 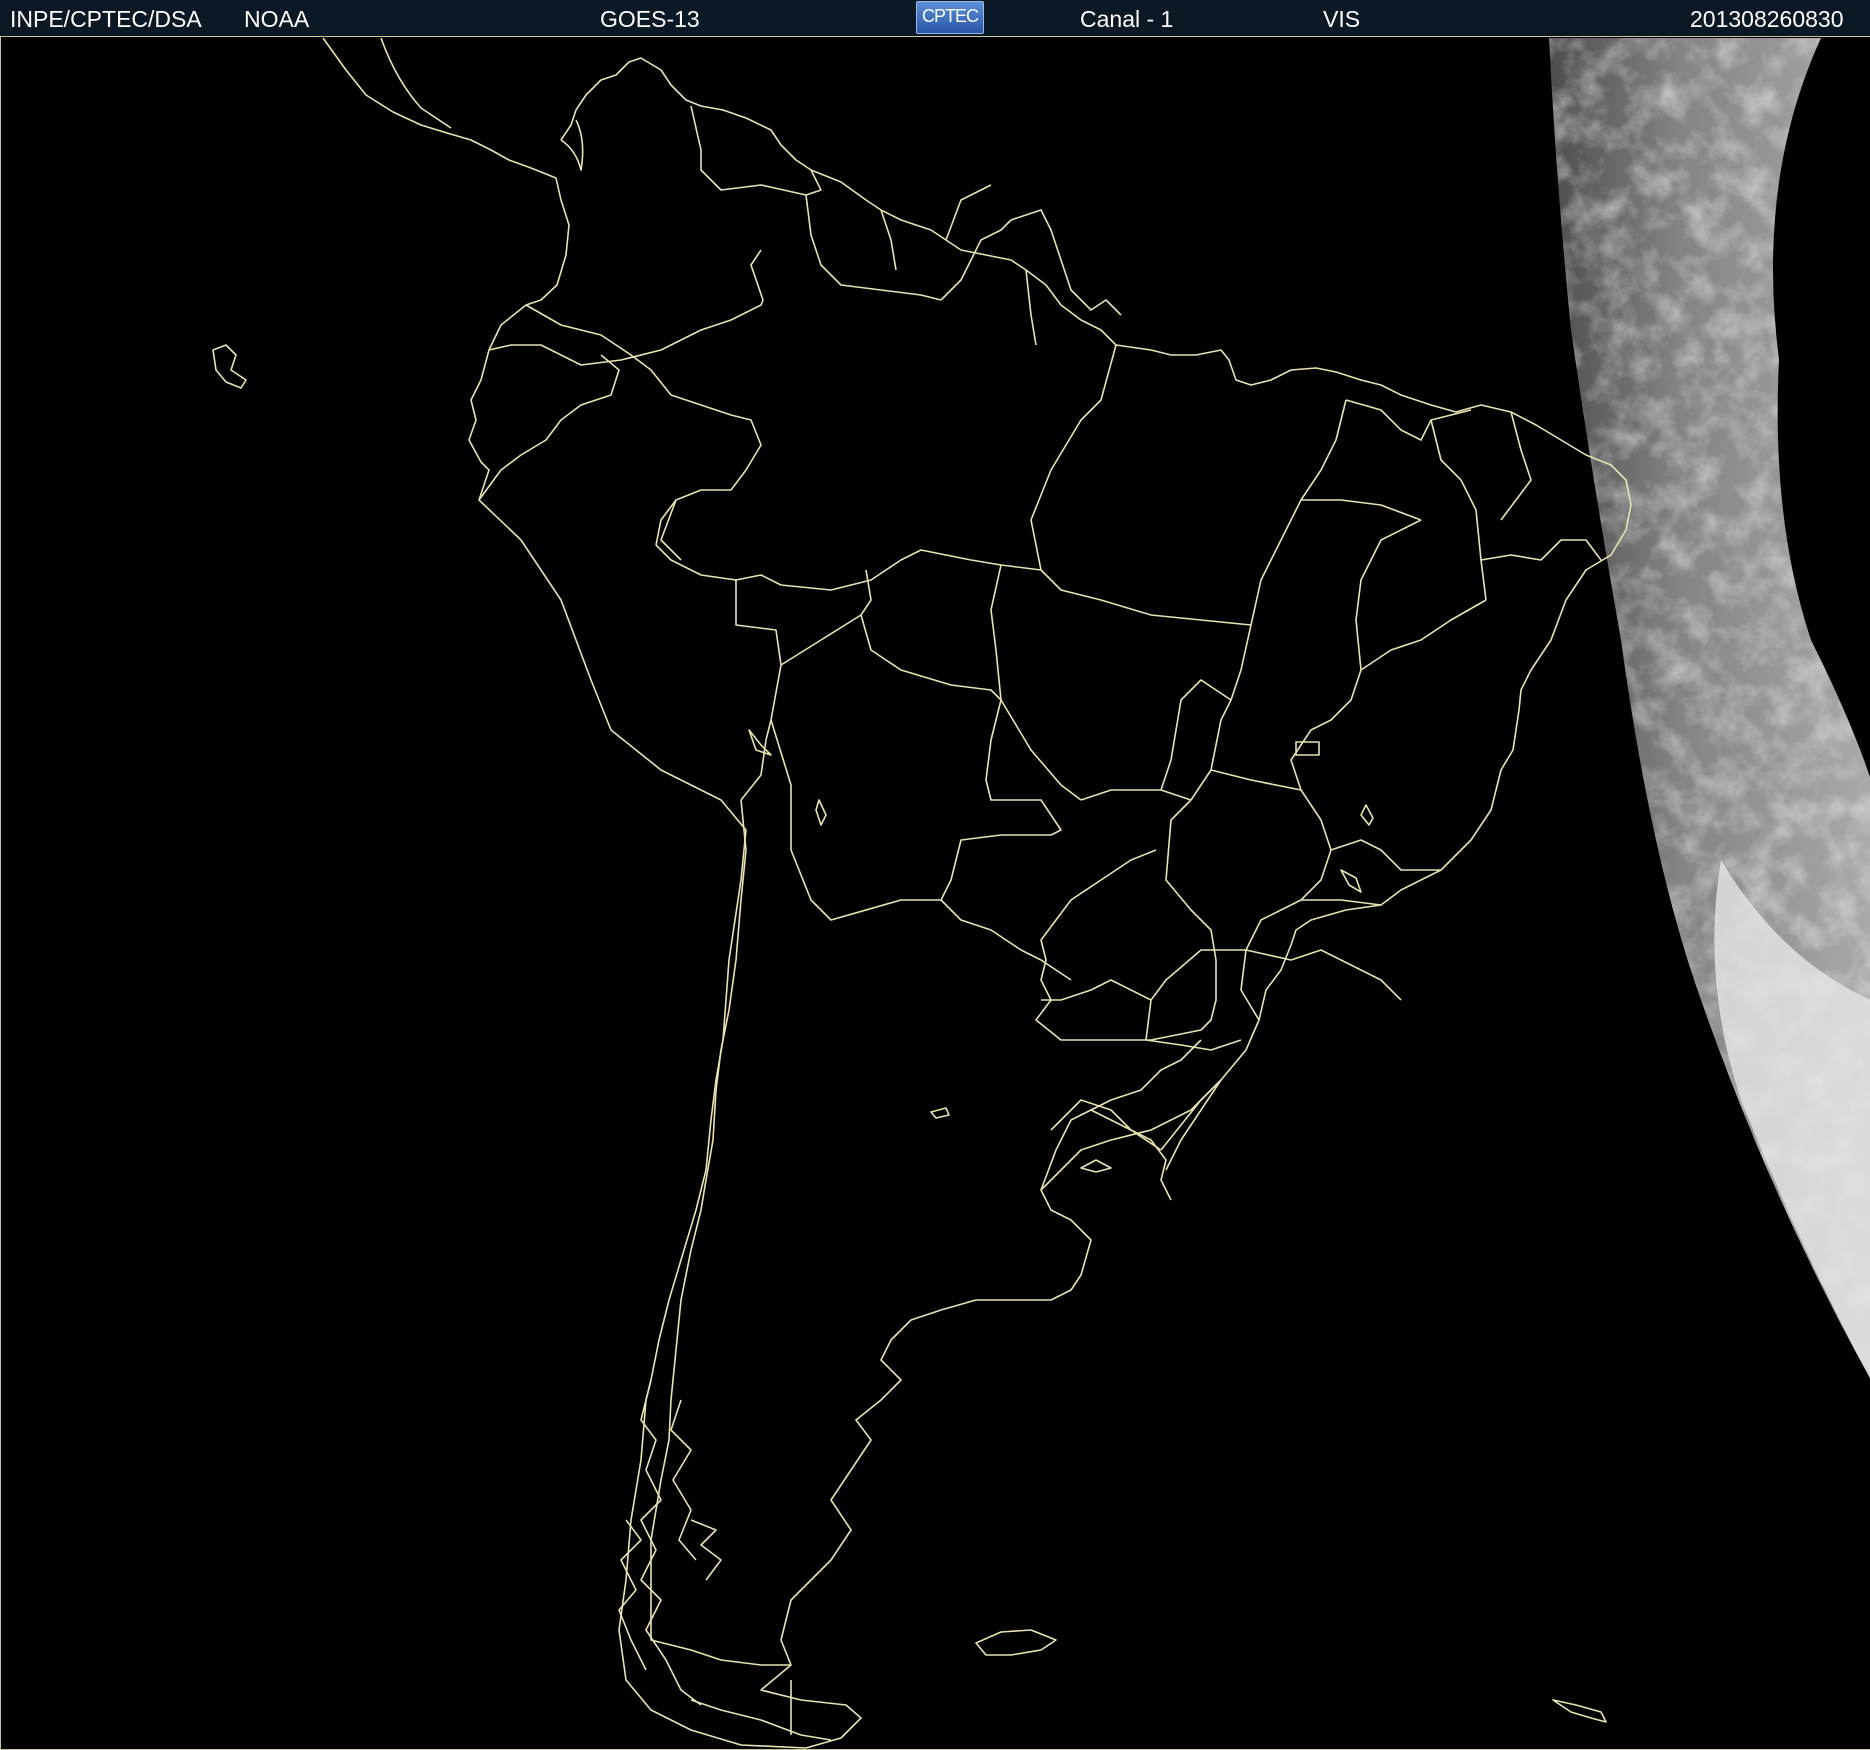 I want to click on cptec-logo-icon: CPTEC, so click(x=950, y=17).